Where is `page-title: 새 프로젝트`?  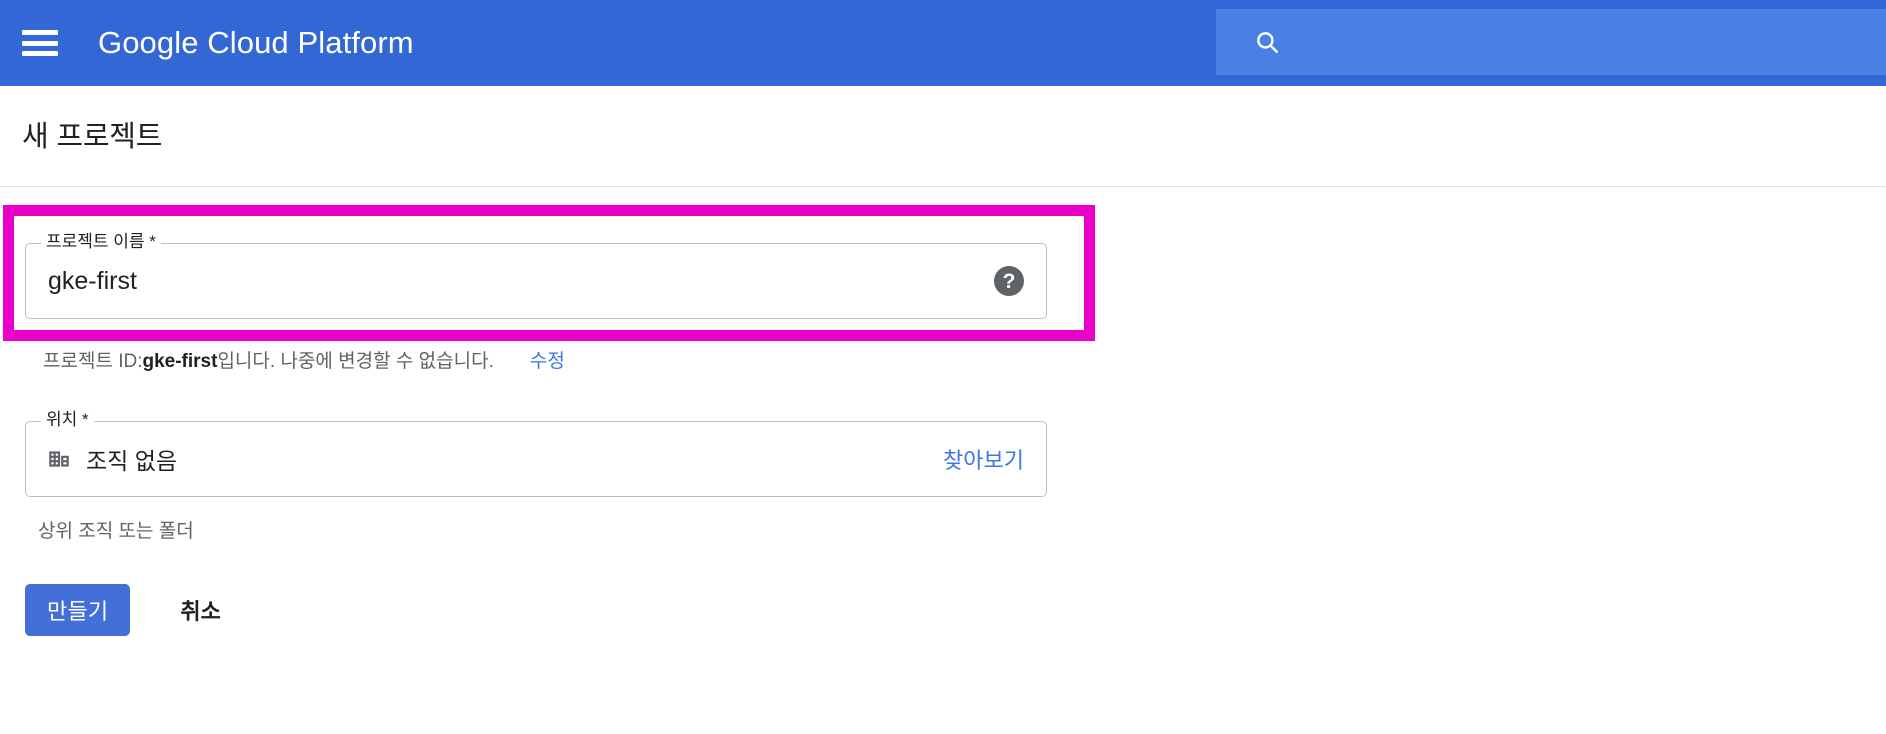 page-title: 새 프로젝트 is located at coordinates (92, 137).